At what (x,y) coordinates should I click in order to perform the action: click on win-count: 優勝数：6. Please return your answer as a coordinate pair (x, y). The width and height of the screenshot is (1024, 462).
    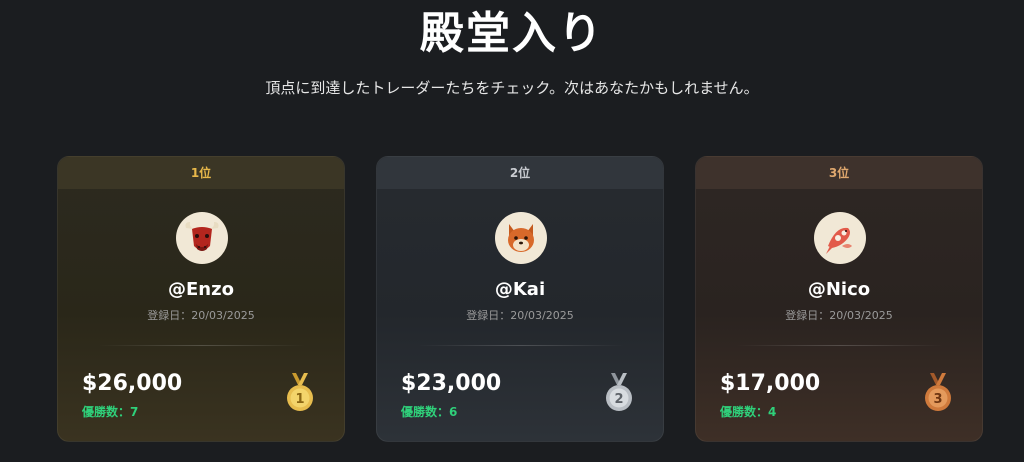
    Looking at the image, I should click on (429, 412).